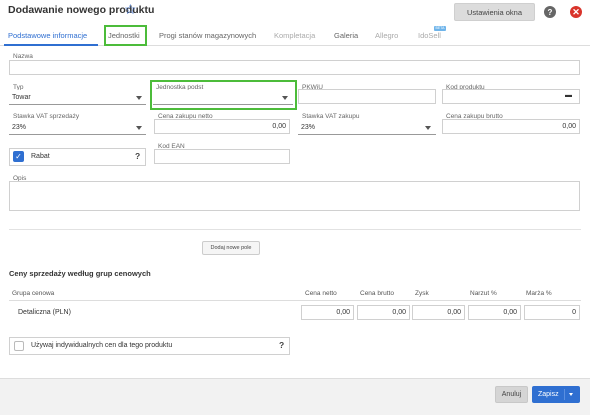 This screenshot has width=590, height=415. Describe the element at coordinates (130, 9) in the screenshot. I see `star-icon: ☆` at that location.